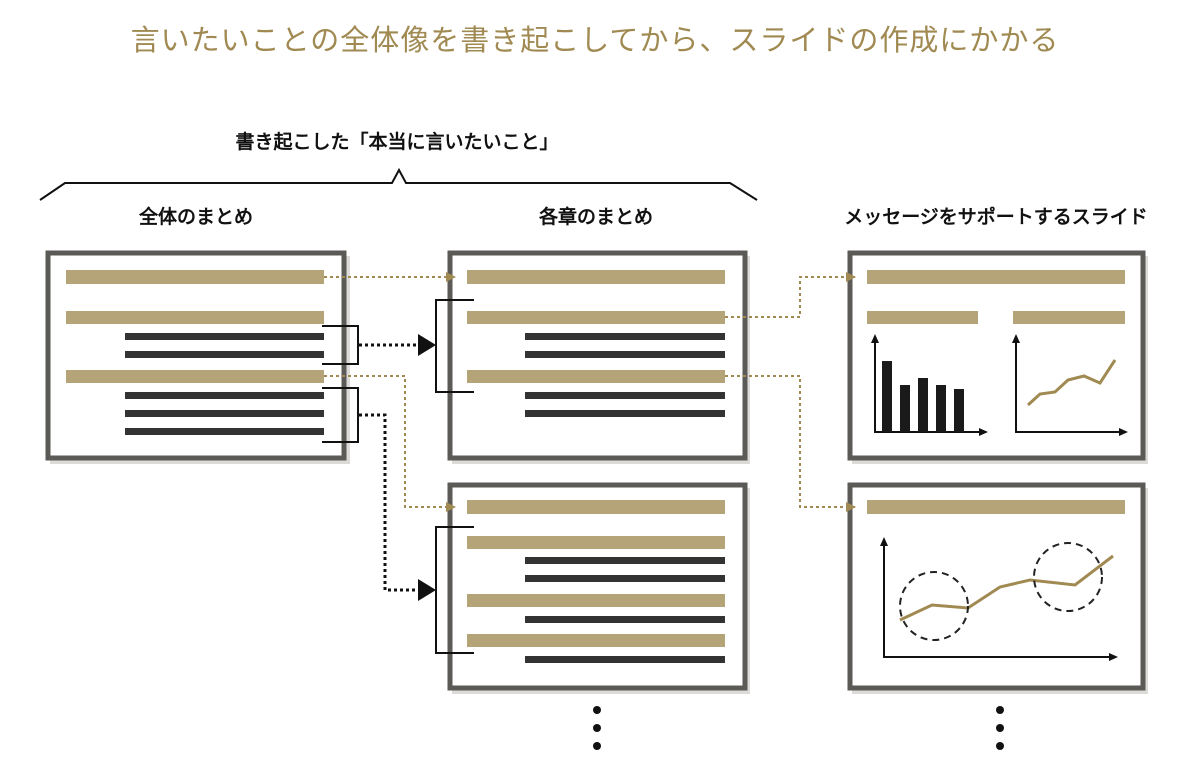 This screenshot has width=1191, height=765. I want to click on column-label-slides: メッセージをサポートするスライド, so click(996, 216).